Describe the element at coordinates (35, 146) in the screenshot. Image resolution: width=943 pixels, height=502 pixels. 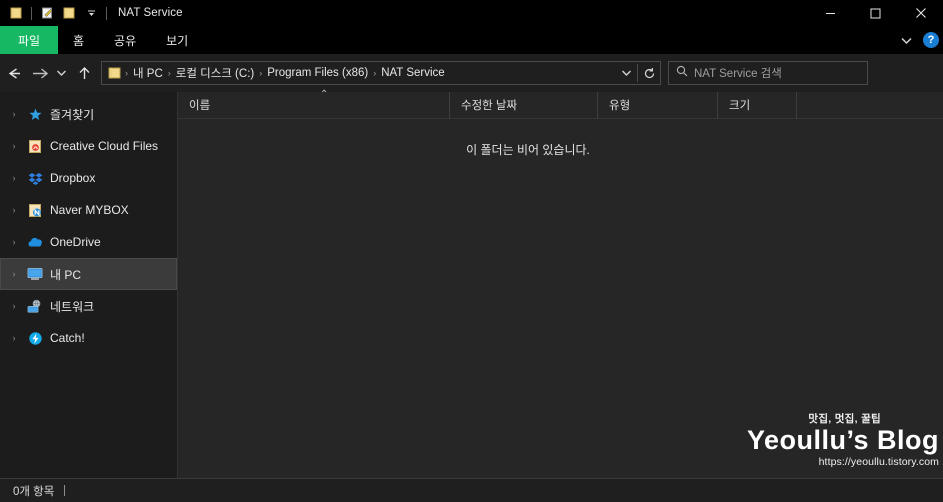
I see `creative-cloud-icon` at that location.